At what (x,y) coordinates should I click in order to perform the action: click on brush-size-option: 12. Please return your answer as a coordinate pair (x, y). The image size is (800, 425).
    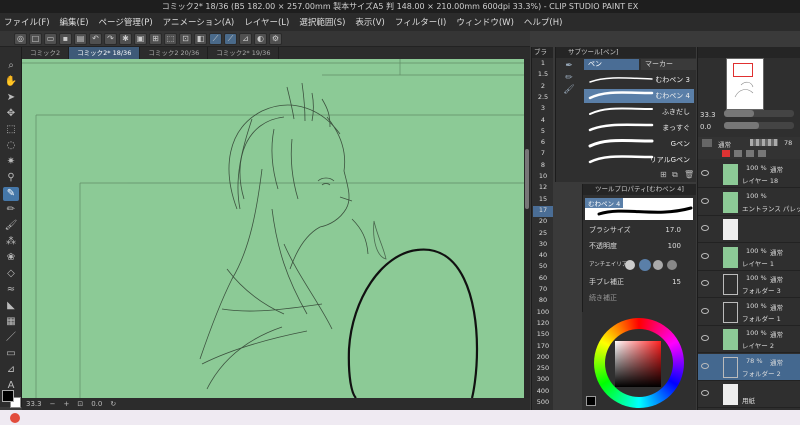
    Looking at the image, I should click on (543, 188).